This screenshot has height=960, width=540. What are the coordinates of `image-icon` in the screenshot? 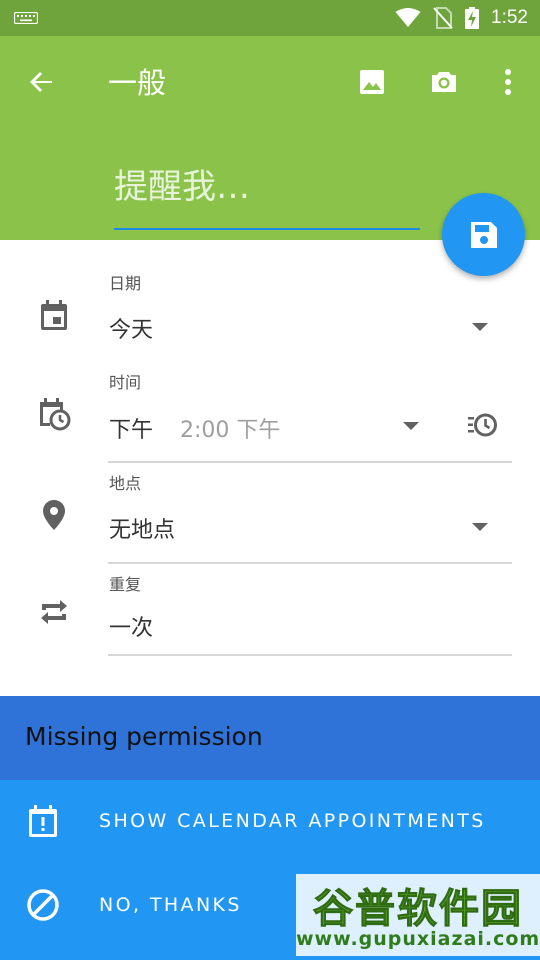 It's located at (372, 82).